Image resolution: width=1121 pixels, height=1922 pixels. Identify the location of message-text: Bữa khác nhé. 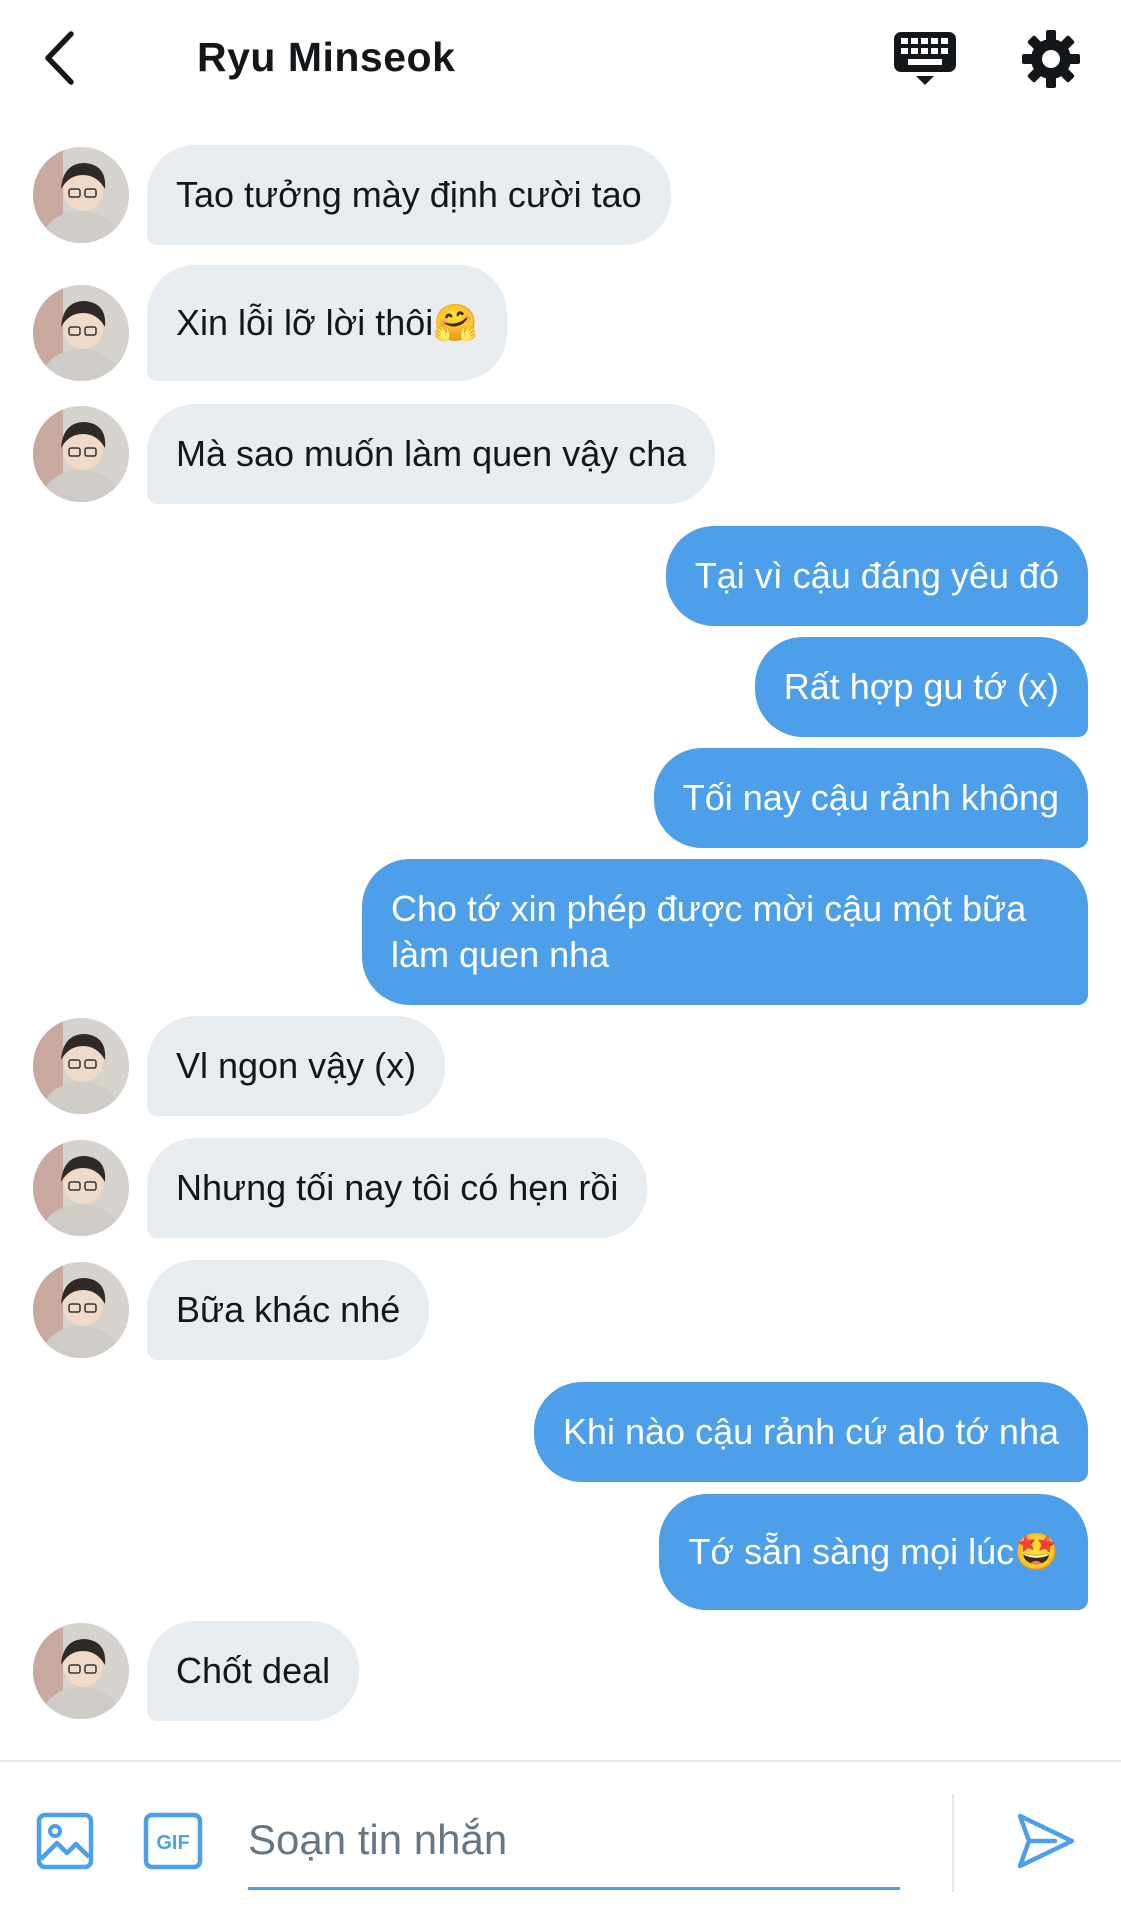
(288, 1309).